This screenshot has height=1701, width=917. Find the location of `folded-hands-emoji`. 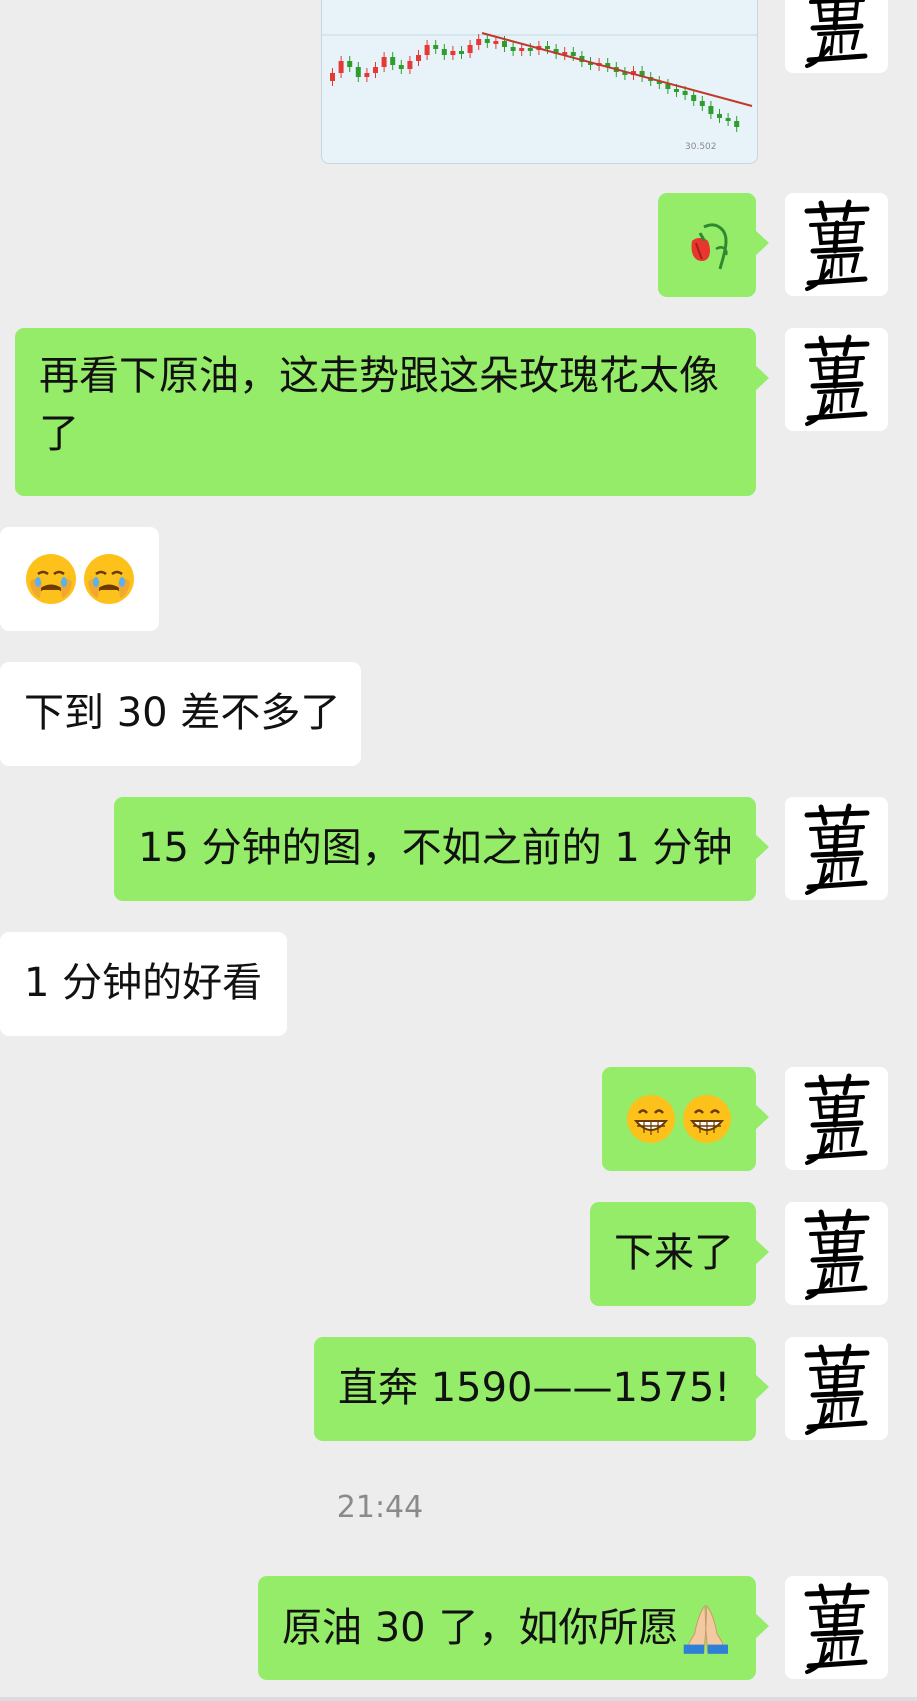

folded-hands-emoji is located at coordinates (706, 1629).